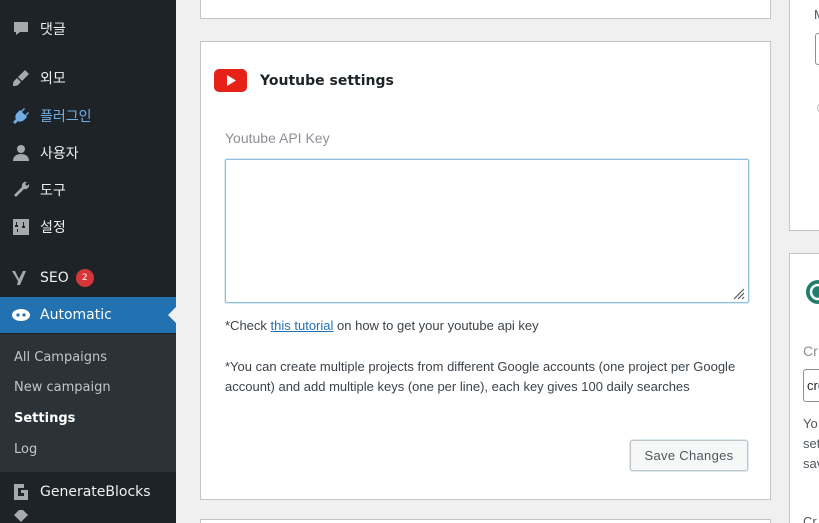 This screenshot has width=819, height=523. Describe the element at coordinates (811, 463) in the screenshot. I see `side-text-3: sav` at that location.